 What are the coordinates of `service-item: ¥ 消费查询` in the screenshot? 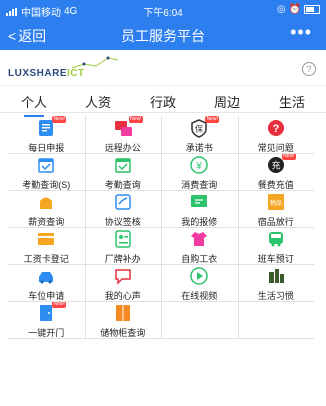 It's located at (199, 171).